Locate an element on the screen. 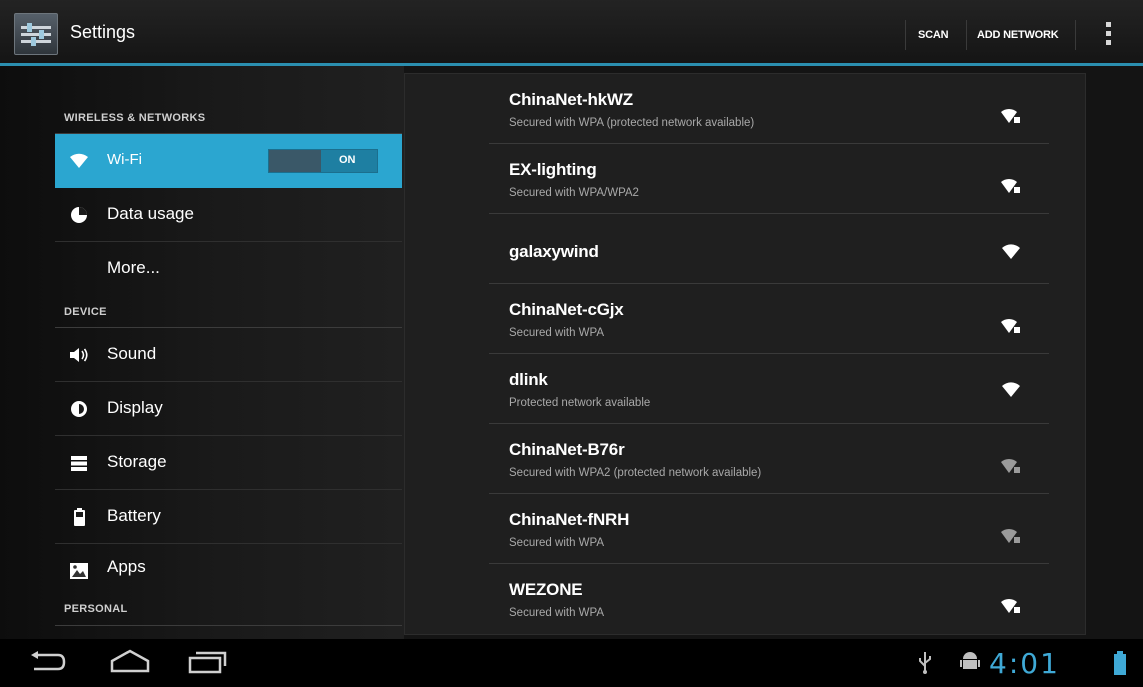 Image resolution: width=1143 pixels, height=687 pixels. sidebar-item-label: Storage is located at coordinates (137, 461).